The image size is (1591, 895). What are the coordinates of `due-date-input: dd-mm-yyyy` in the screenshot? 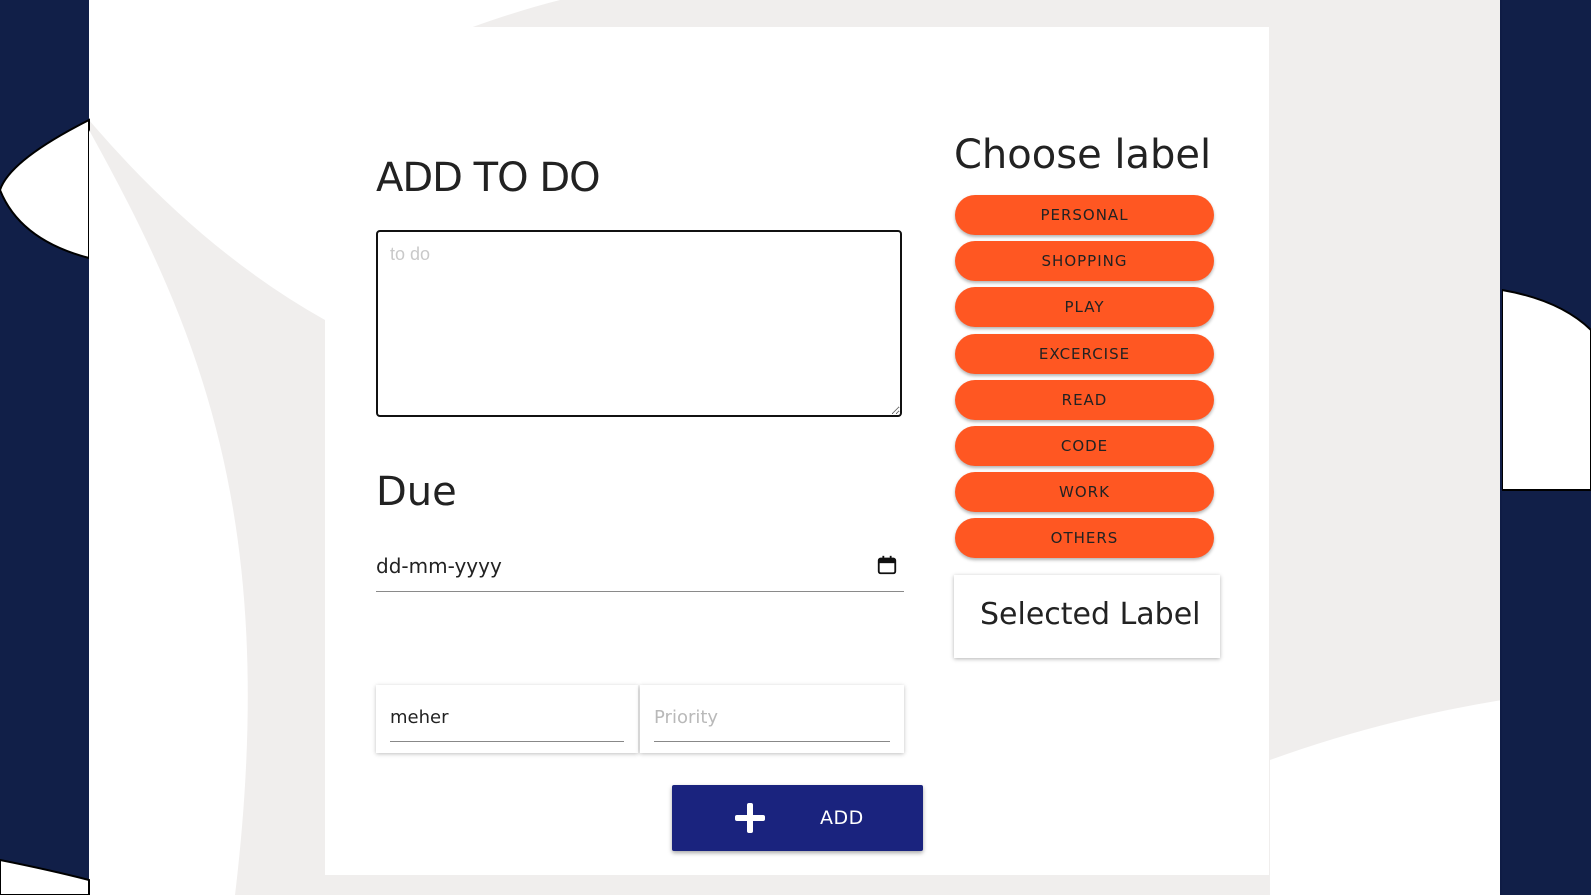 It's located at (640, 567).